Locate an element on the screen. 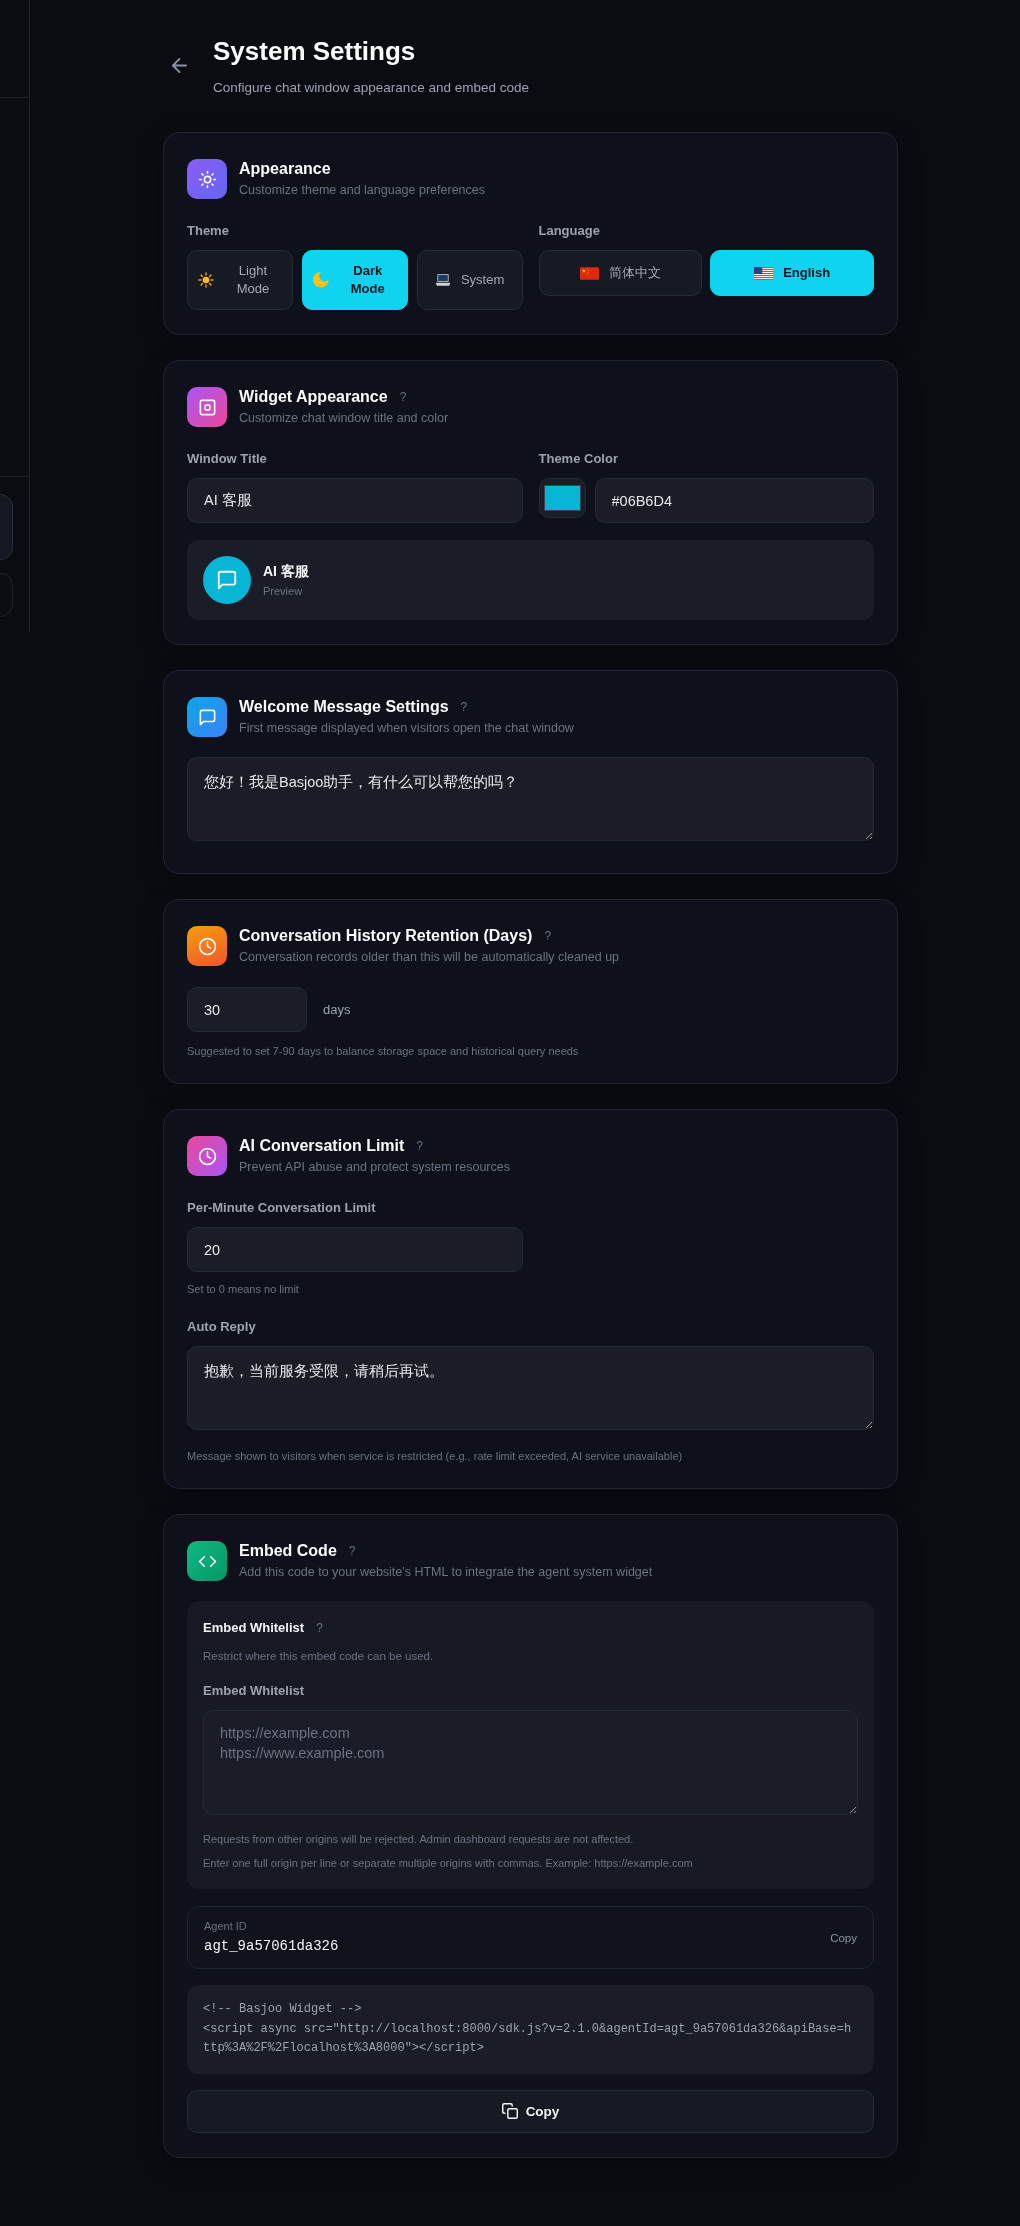 This screenshot has height=2226, width=1020. hint-text: Enter one full origin per line or separate multiple origins with commas. Example: https://example.com is located at coordinates (448, 1863).